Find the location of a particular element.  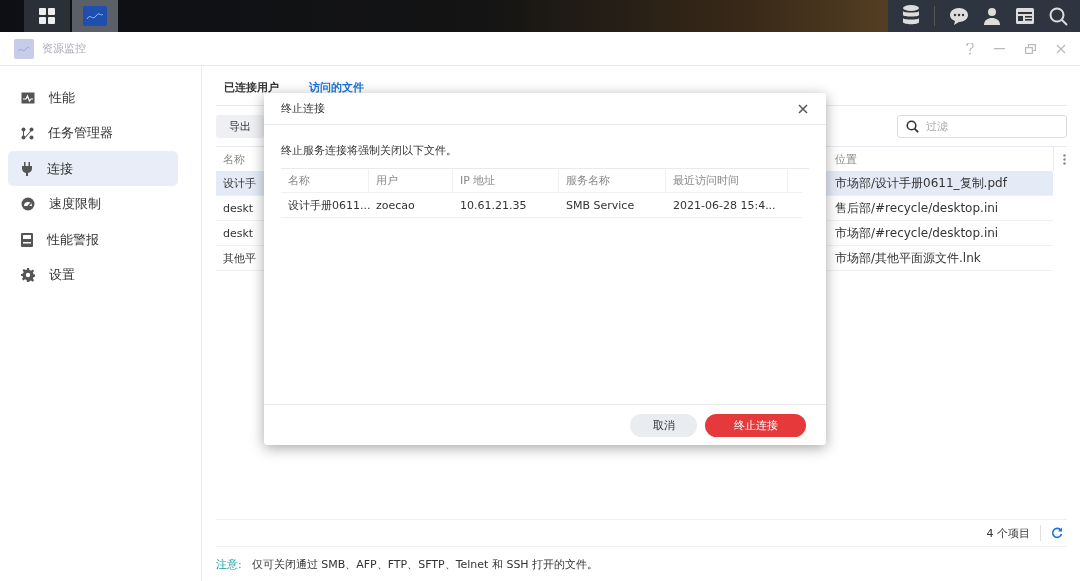

nodes-icon is located at coordinates (27, 133).